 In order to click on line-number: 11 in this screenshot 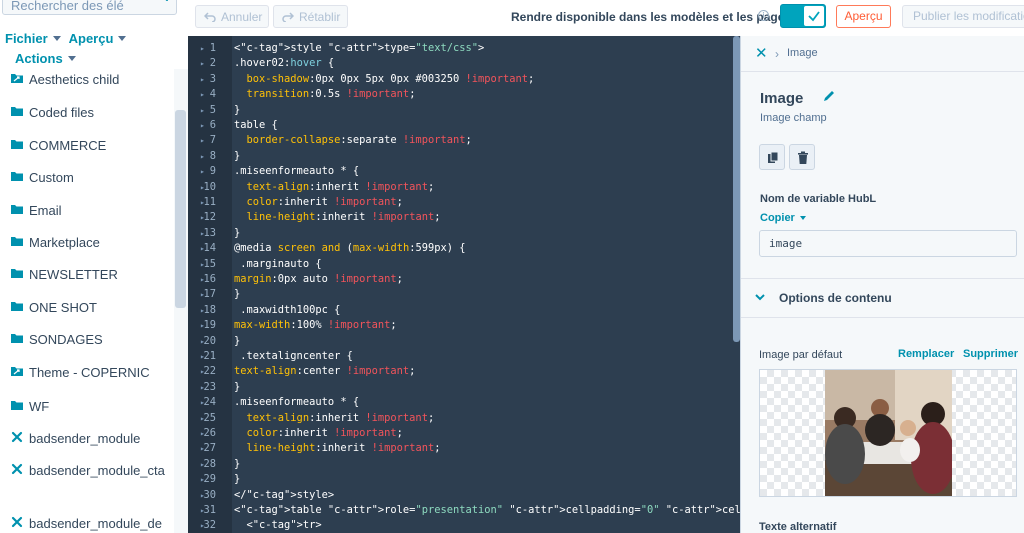, I will do `click(209, 202)`.